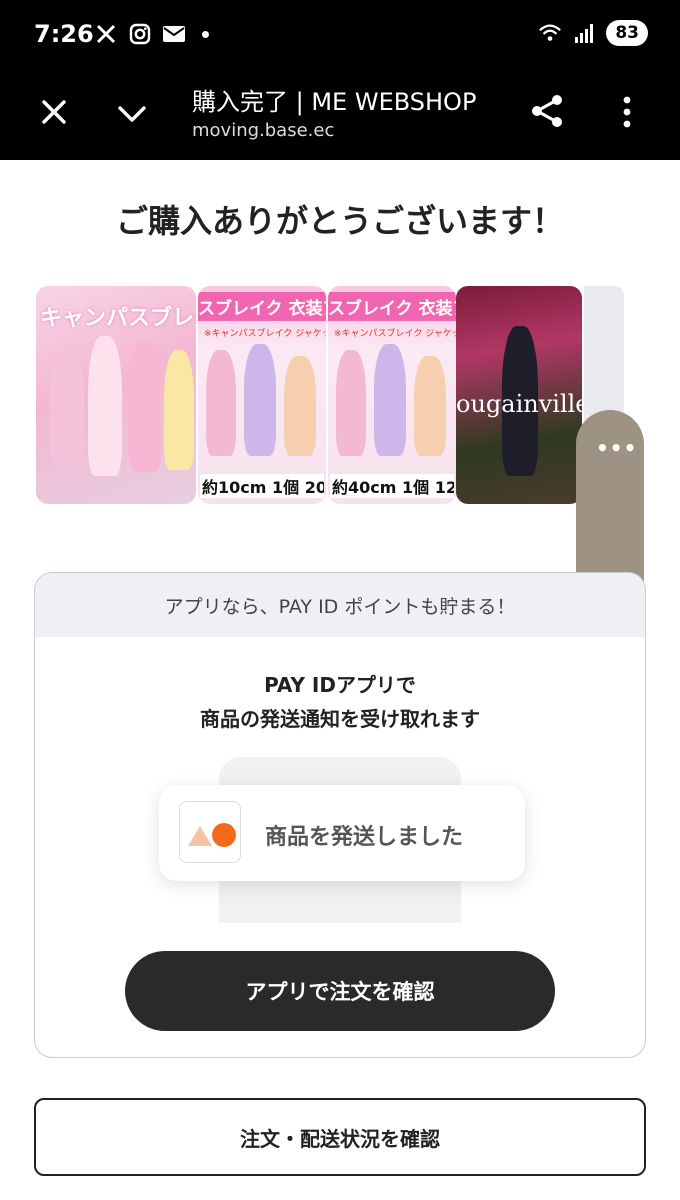 The height and width of the screenshot is (1200, 680). I want to click on x-icon, so click(106, 34).